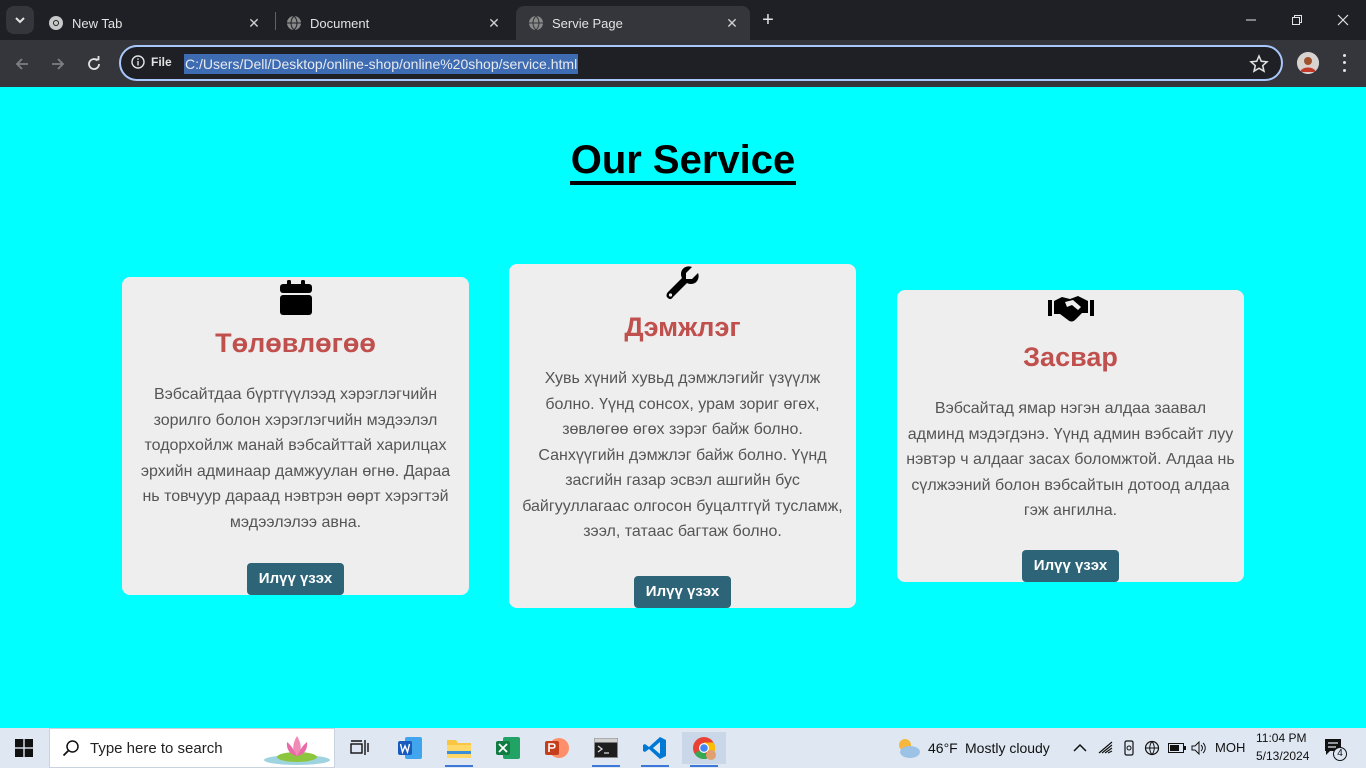  I want to click on avatar-icon, so click(1308, 63).